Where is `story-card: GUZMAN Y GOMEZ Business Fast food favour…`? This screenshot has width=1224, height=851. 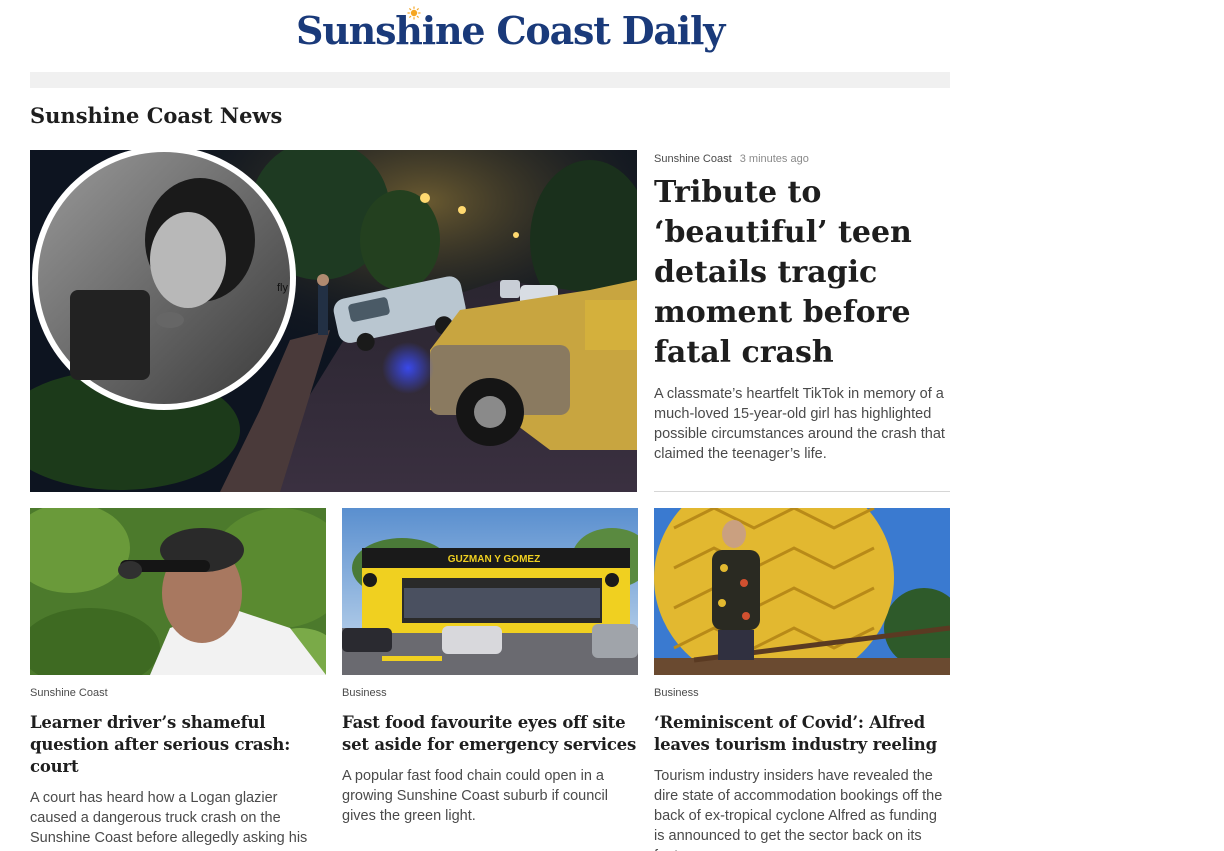
story-card: GUZMAN Y GOMEZ Business Fast food favour… is located at coordinates (490, 667).